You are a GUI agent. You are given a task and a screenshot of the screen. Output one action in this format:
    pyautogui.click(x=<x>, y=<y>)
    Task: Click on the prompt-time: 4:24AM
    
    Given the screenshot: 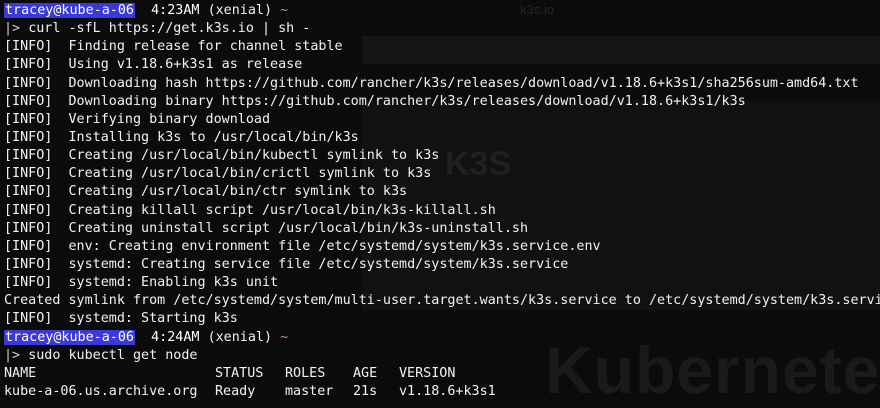 What is the action you would take?
    pyautogui.click(x=175, y=337)
    